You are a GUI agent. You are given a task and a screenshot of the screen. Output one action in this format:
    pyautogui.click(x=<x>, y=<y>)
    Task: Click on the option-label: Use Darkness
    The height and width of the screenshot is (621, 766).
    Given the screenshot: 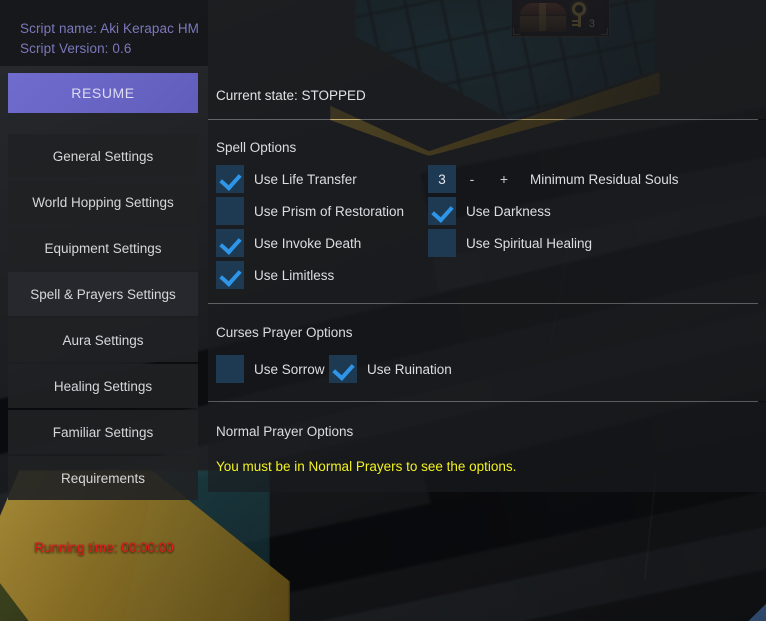 What is the action you would take?
    pyautogui.click(x=508, y=211)
    